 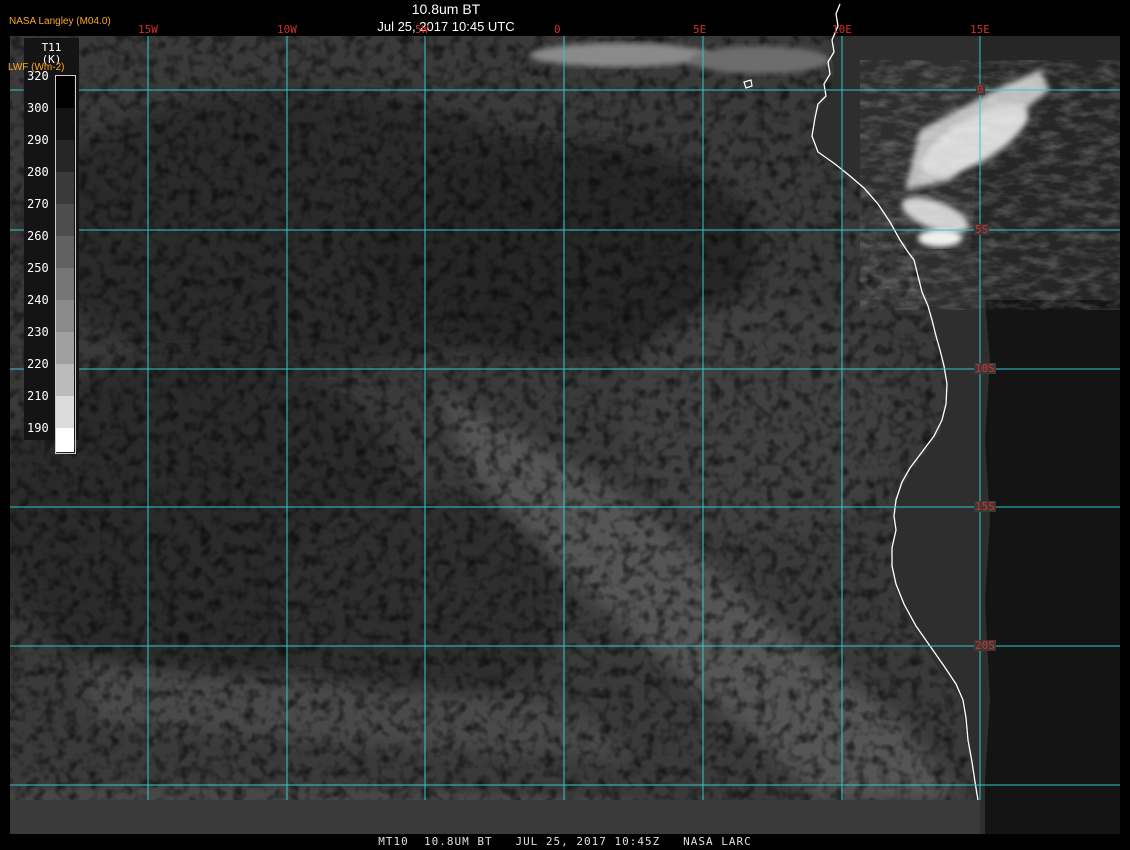 What do you see at coordinates (38, 172) in the screenshot?
I see `legend-tick-label: 280` at bounding box center [38, 172].